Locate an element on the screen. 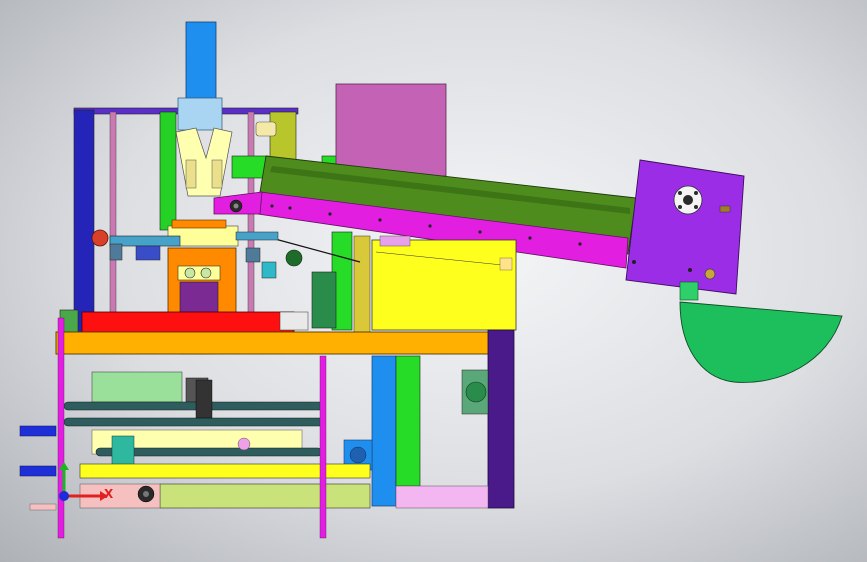 The width and height of the screenshot is (867, 562). right-frame-column is located at coordinates (501, 419).